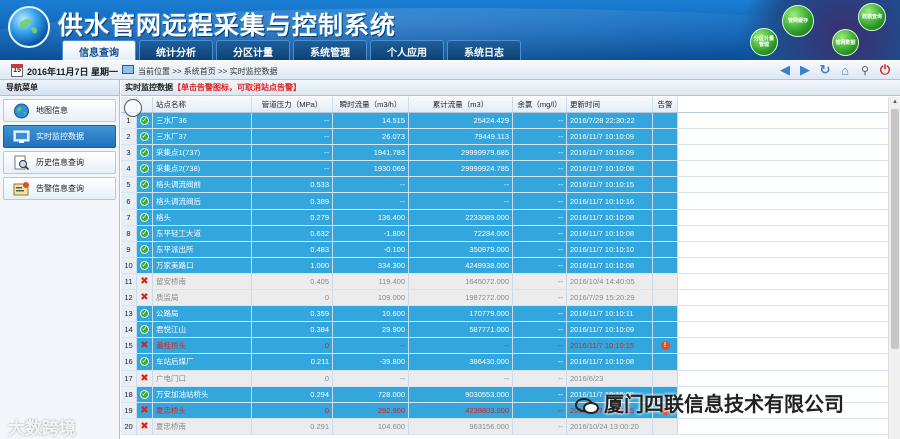 Image resolution: width=900 pixels, height=439 pixels. Describe the element at coordinates (292, 104) in the screenshot. I see `header-pressure: 管道压力（MPa）` at that location.